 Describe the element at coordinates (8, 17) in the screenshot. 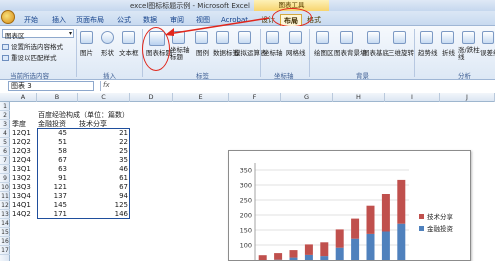

I see `office-button` at that location.